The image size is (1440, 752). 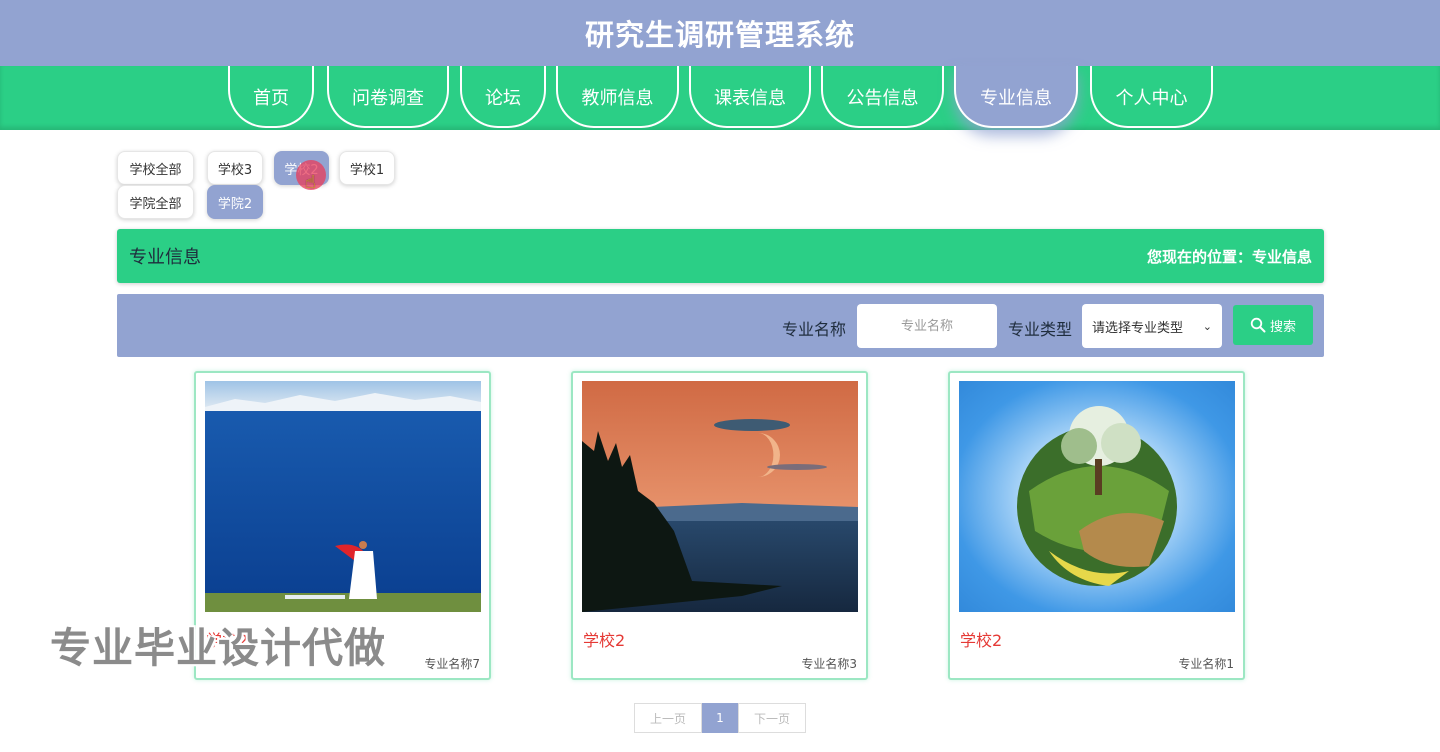 What do you see at coordinates (165, 257) in the screenshot?
I see `section-title: 专业信息` at bounding box center [165, 257].